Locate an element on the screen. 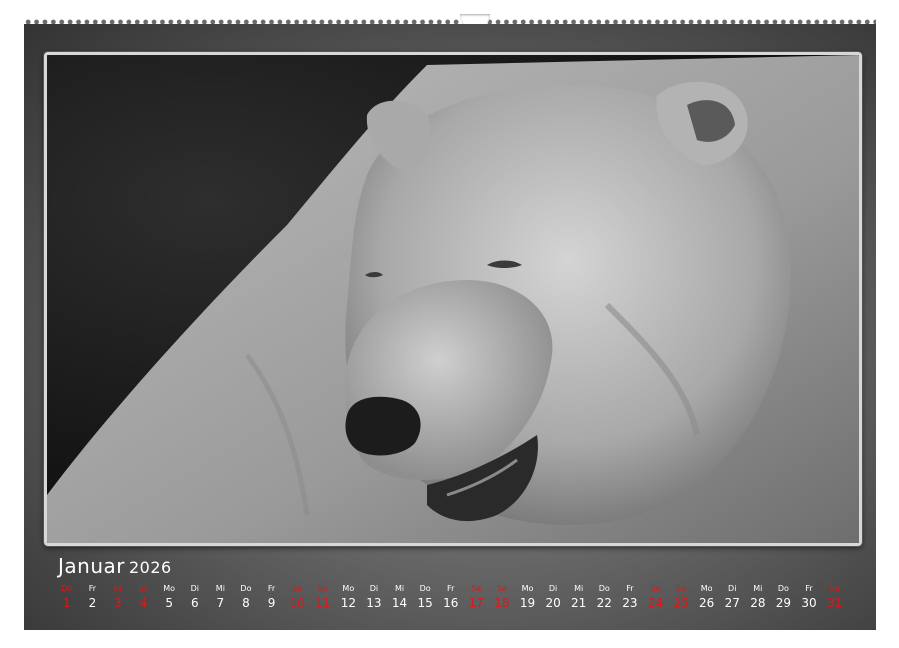  day-cell: Mo12 is located at coordinates (349, 598).